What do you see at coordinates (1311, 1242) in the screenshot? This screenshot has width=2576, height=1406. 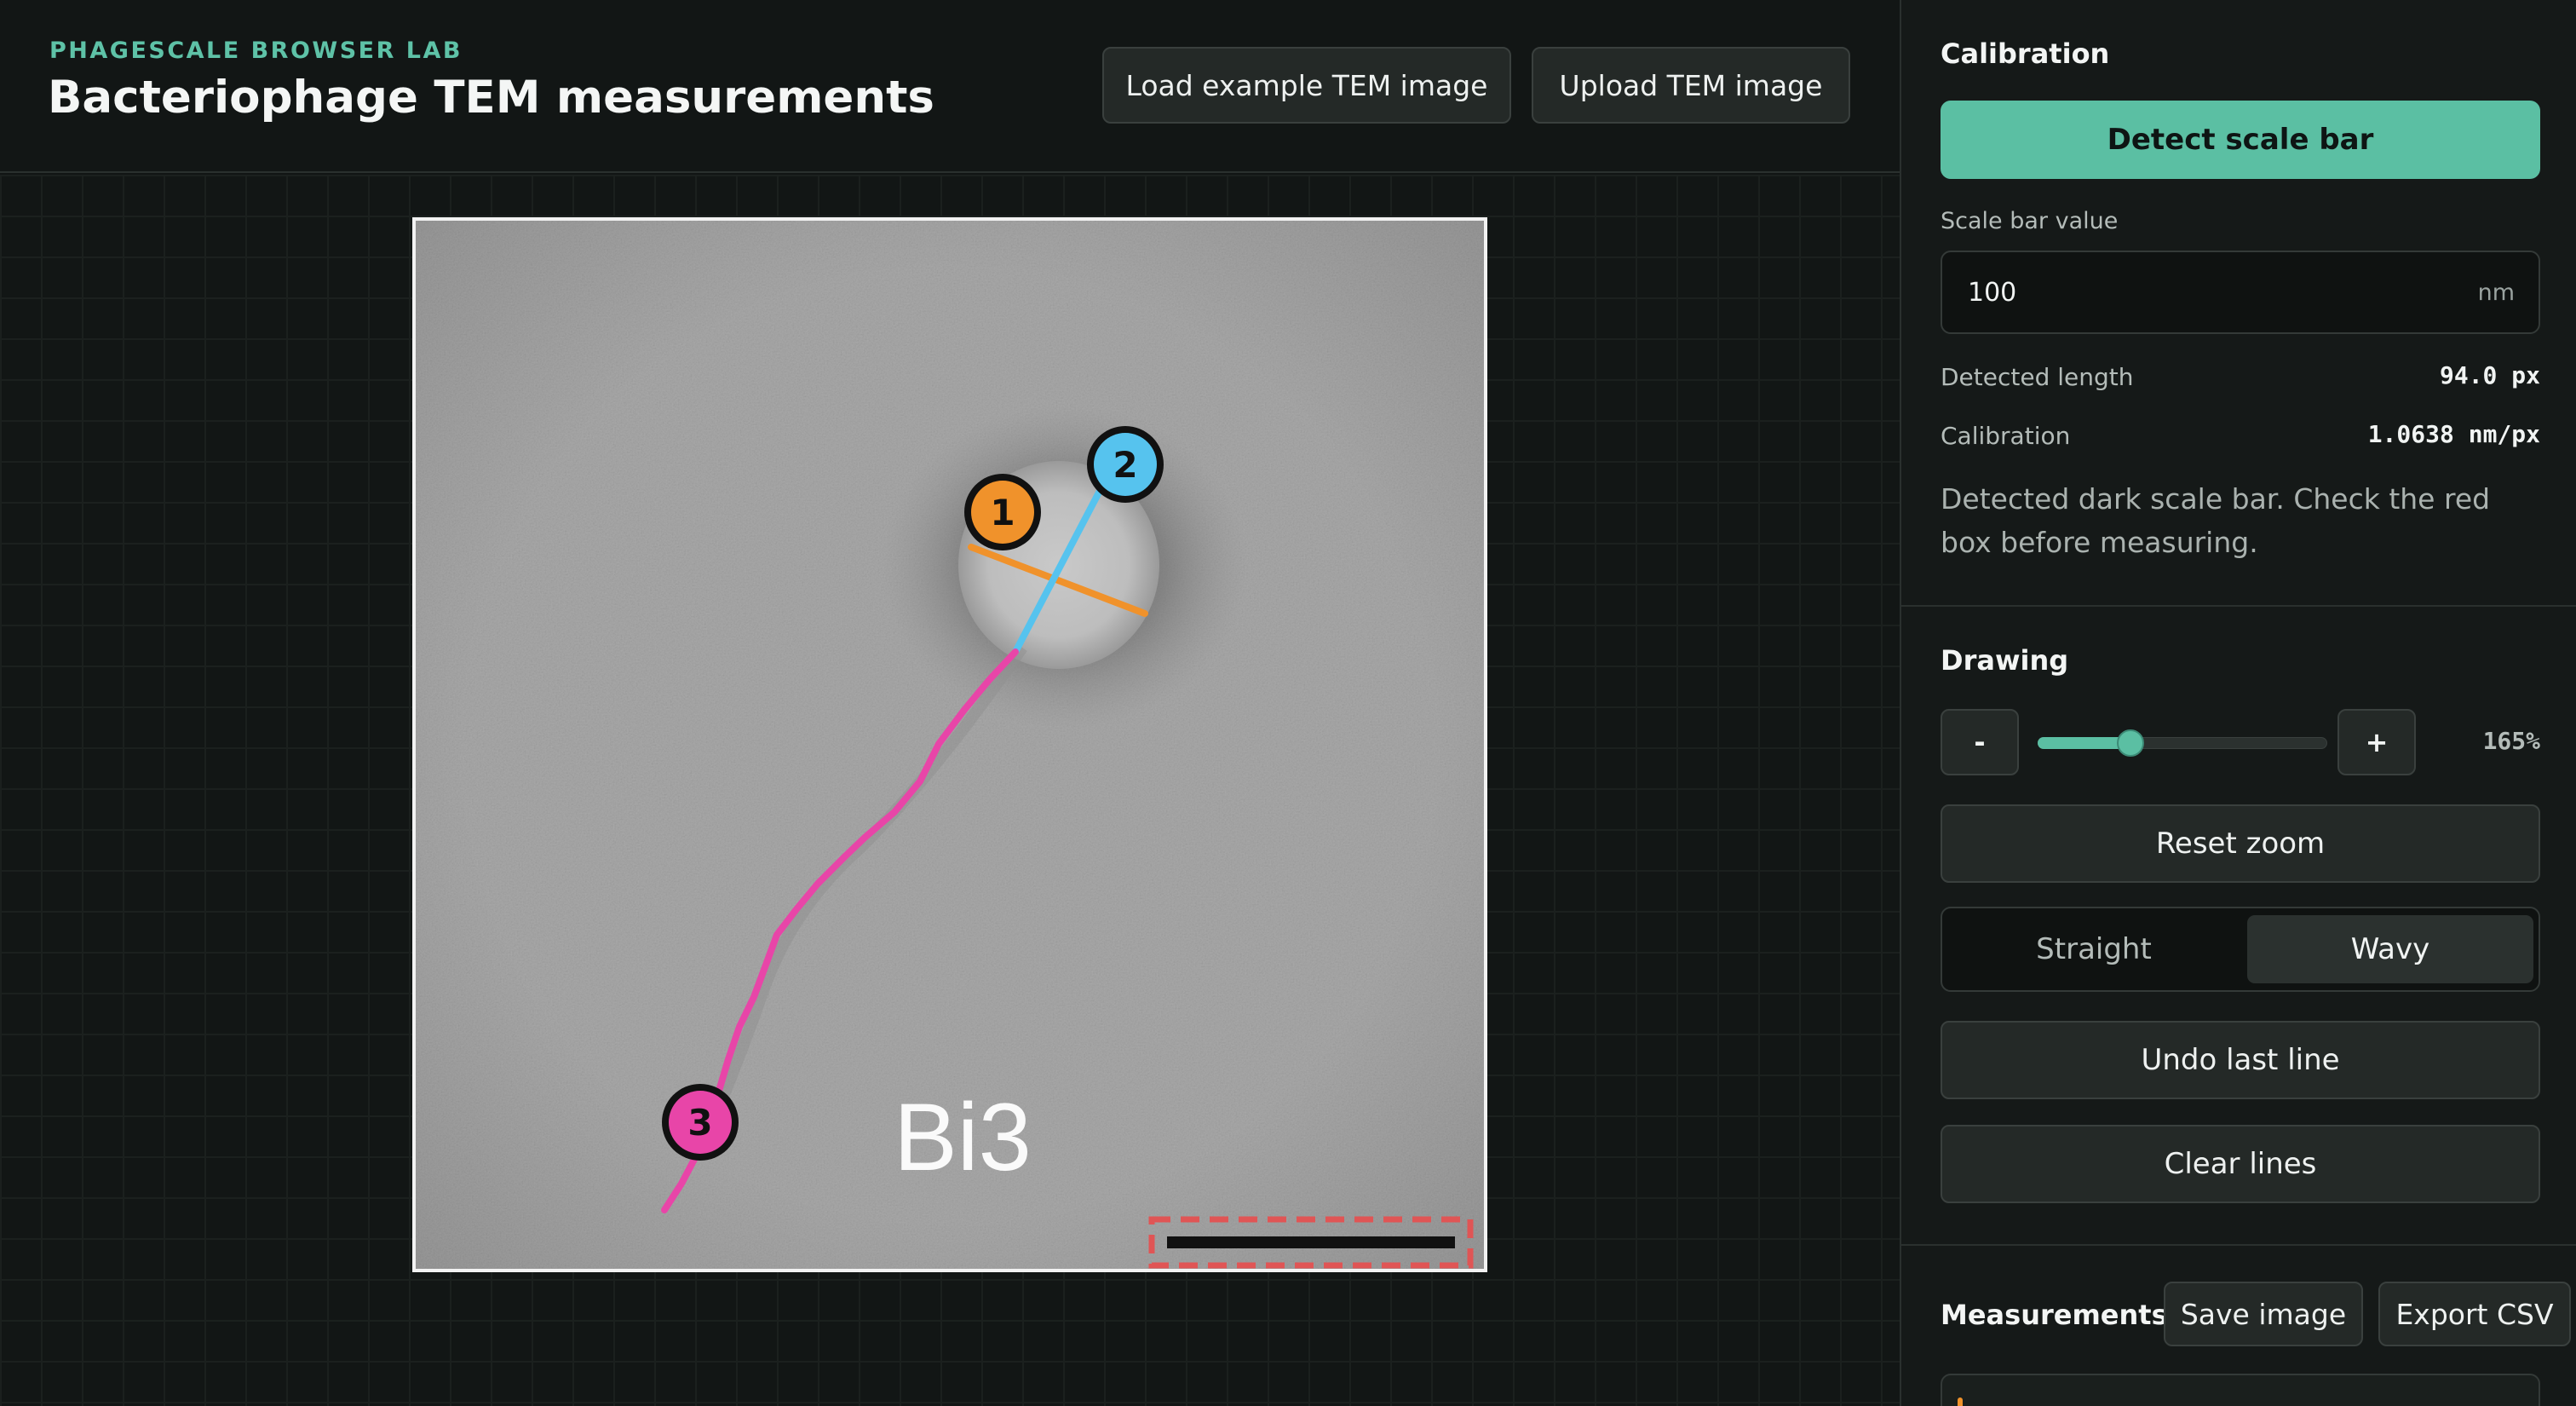 I see `scale-bar` at bounding box center [1311, 1242].